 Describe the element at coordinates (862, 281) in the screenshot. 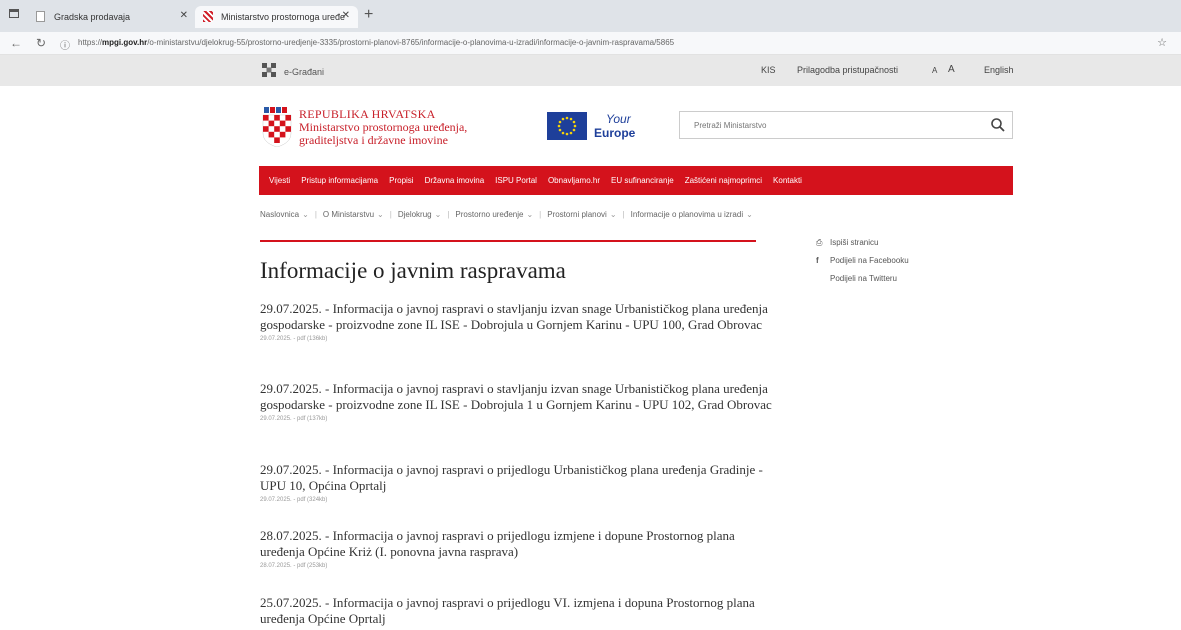

I see `twitter-share-link: Podijeli na Twitteru` at that location.